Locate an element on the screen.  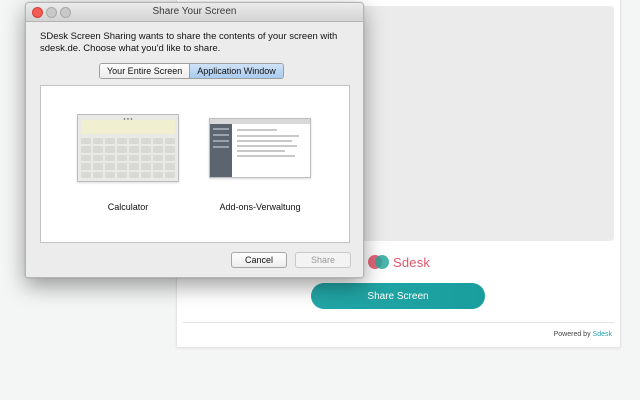
title-bar: Share Your Screen is located at coordinates (194, 12).